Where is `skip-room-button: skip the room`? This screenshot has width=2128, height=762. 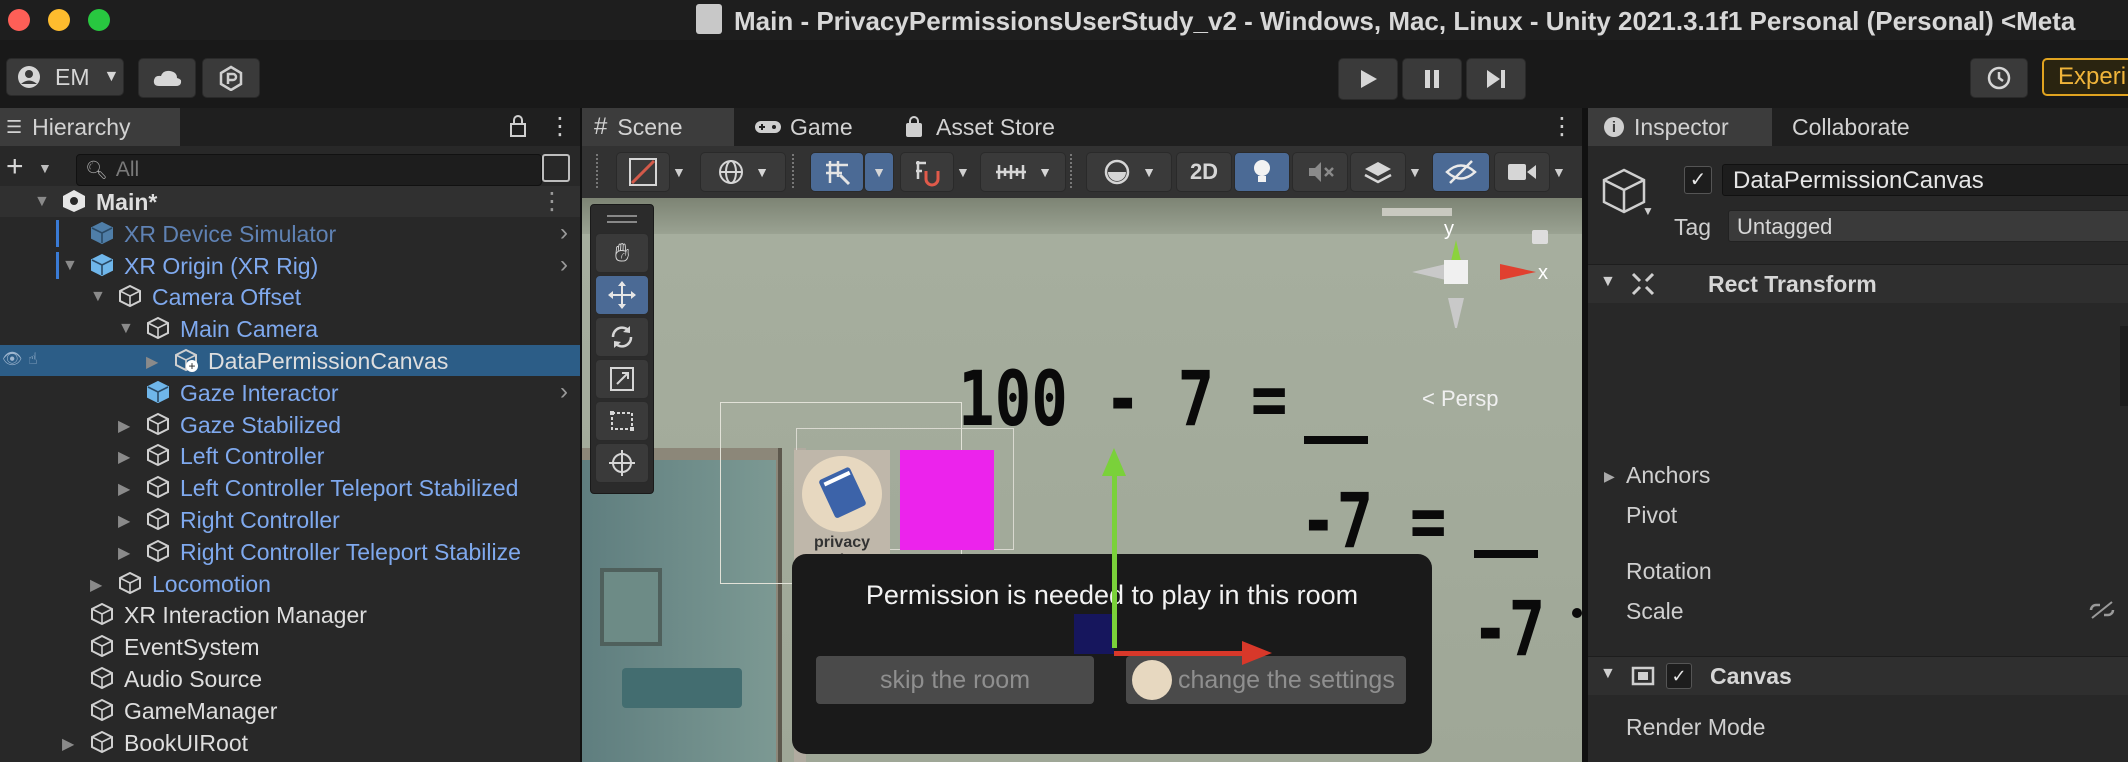
skip-room-button: skip the room is located at coordinates (955, 680).